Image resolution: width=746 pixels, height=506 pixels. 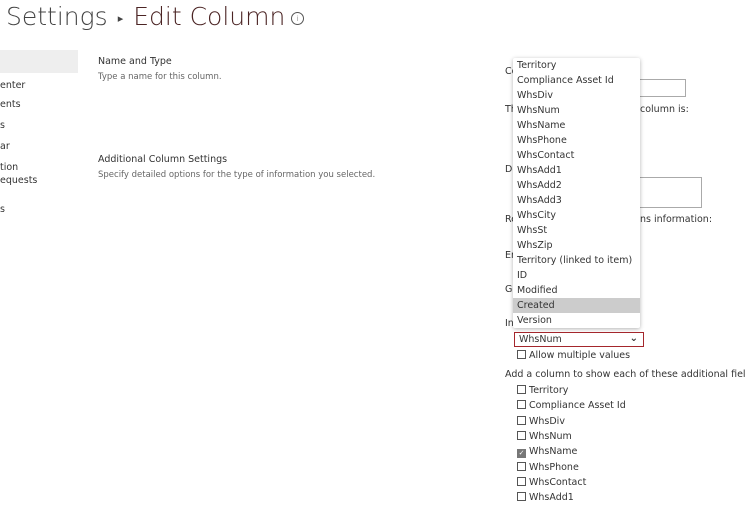 I want to click on dropdown-option: WhsDiv, so click(x=576, y=95).